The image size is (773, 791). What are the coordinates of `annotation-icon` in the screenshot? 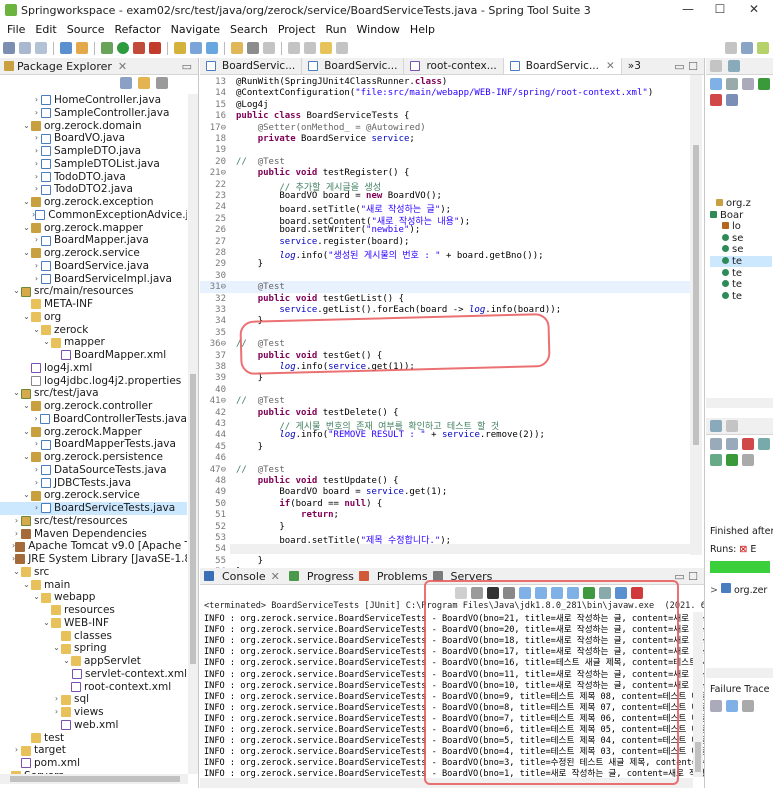 It's located at (269, 48).